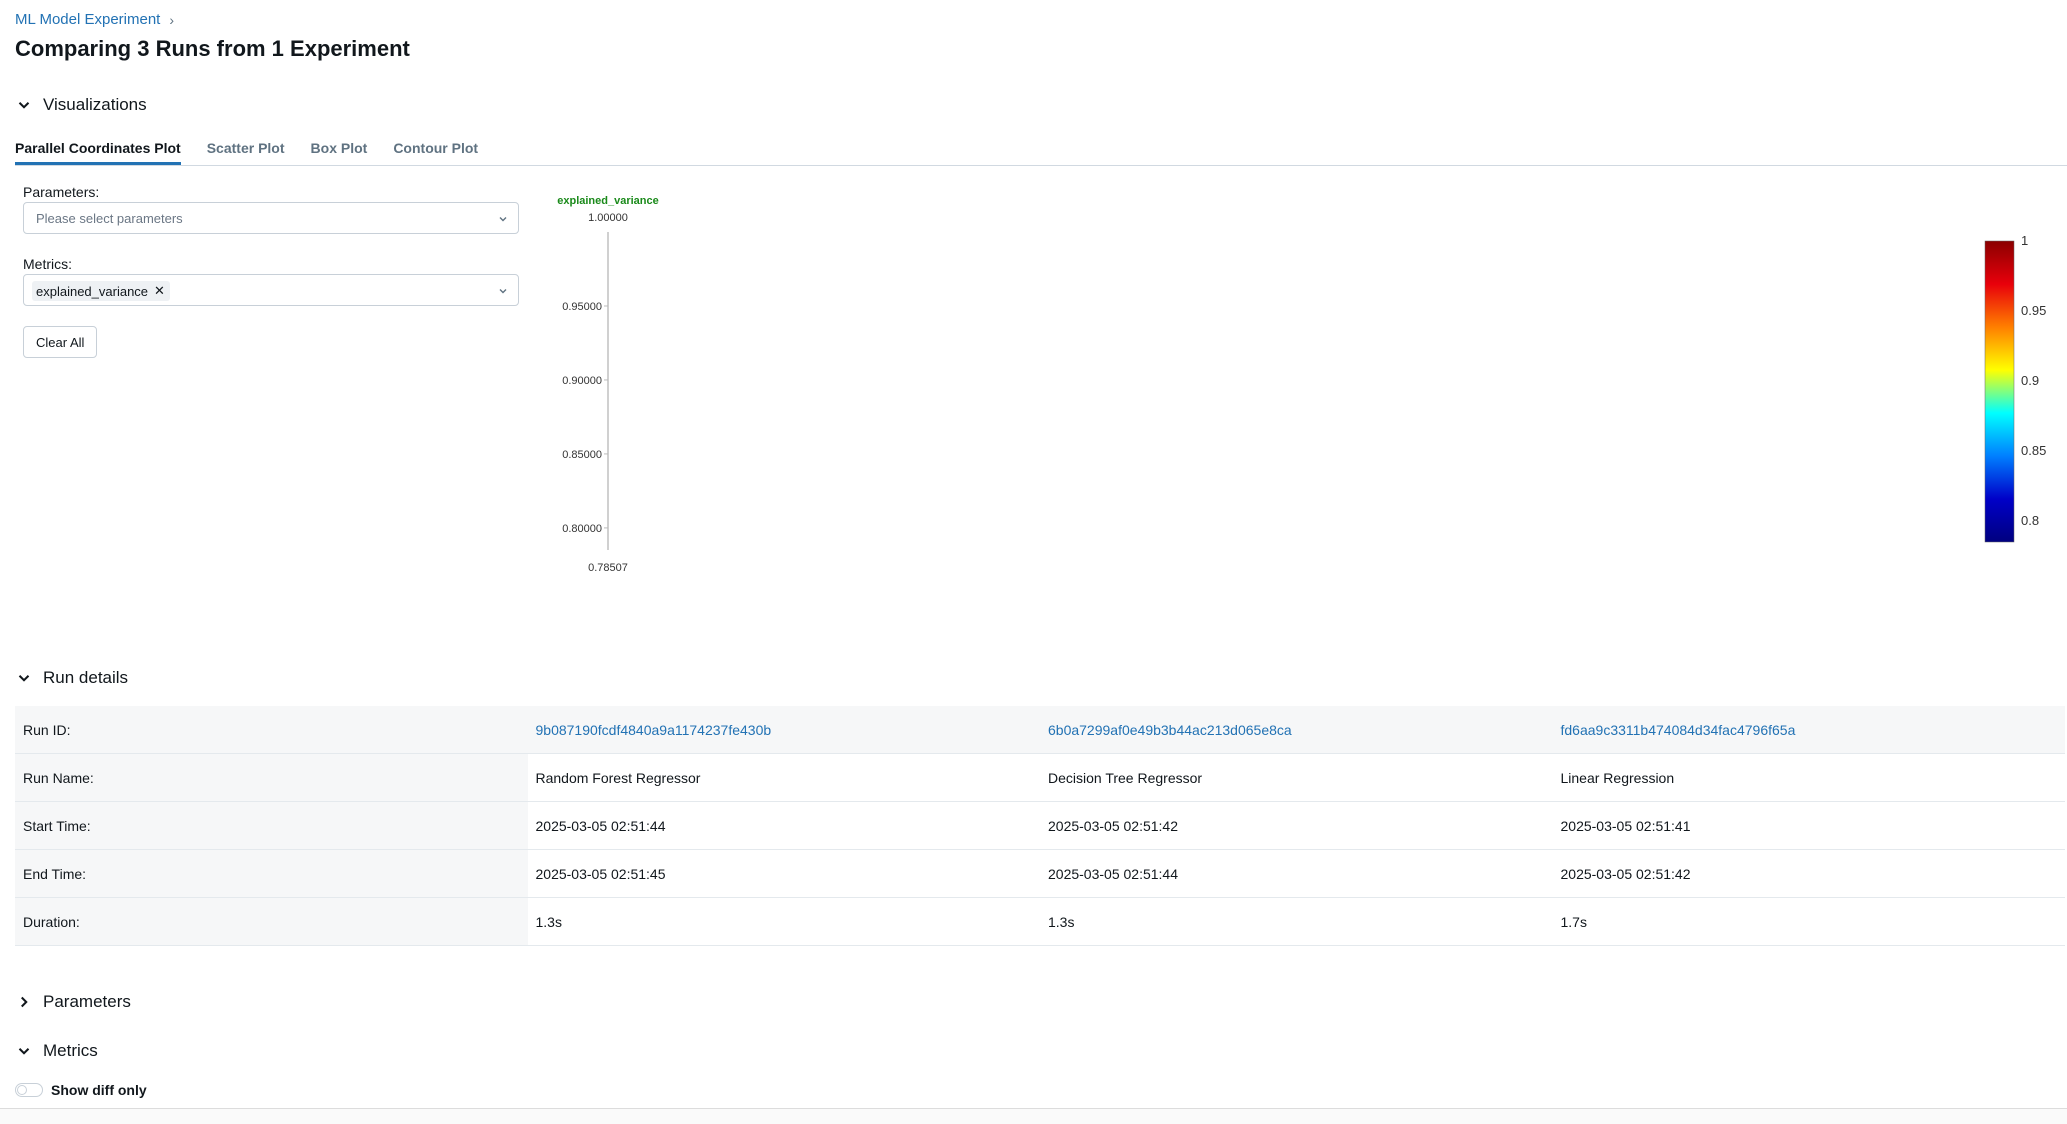 The image size is (2067, 1124). Describe the element at coordinates (1625, 825) in the screenshot. I see `table-cell: 2025-03-05 02:51:41` at that location.